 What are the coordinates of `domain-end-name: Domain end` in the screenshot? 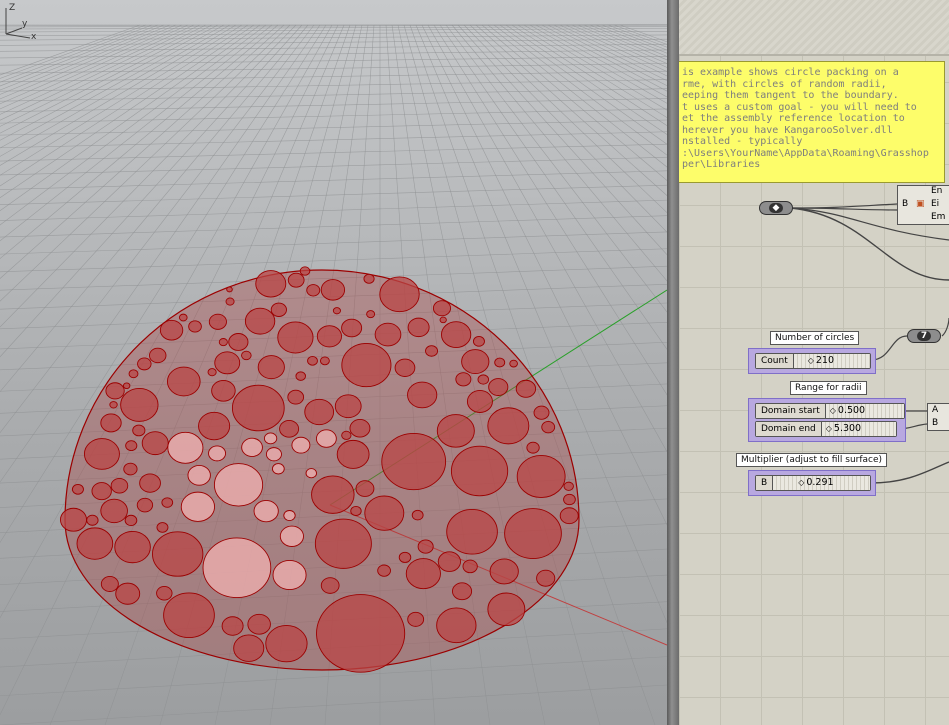 It's located at (789, 429).